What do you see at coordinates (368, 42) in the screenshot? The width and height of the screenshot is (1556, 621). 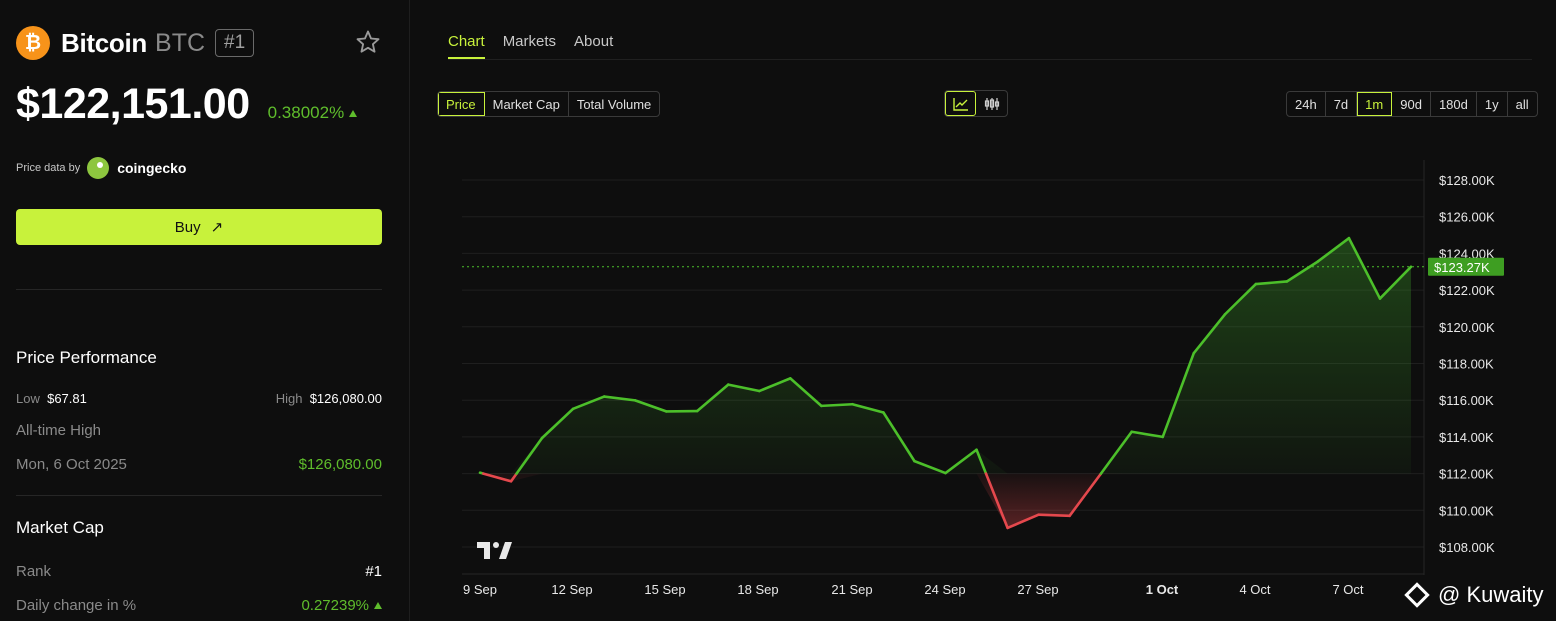 I see `star-icon` at bounding box center [368, 42].